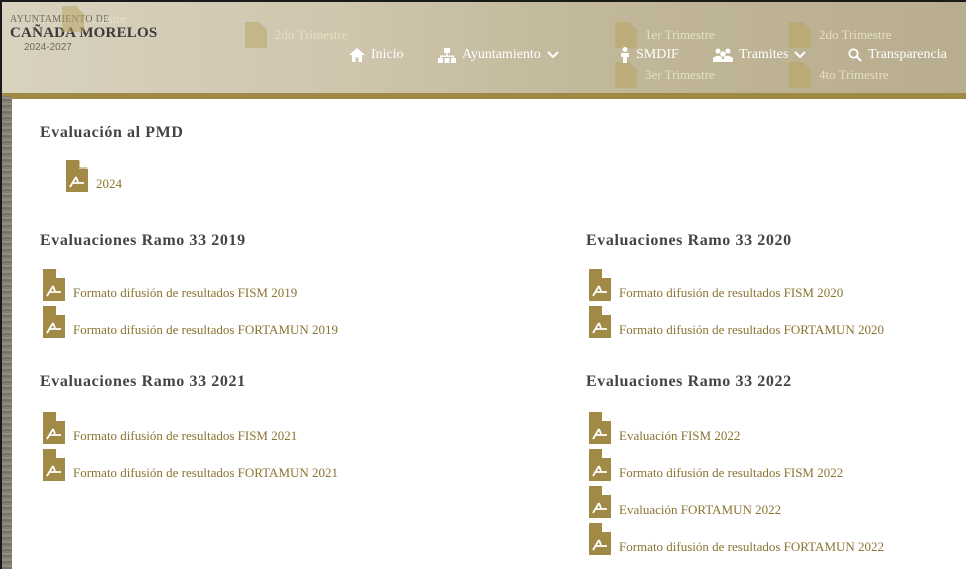 Image resolution: width=966 pixels, height=569 pixels. What do you see at coordinates (387, 54) in the screenshot?
I see `nav-label: Inicio` at bounding box center [387, 54].